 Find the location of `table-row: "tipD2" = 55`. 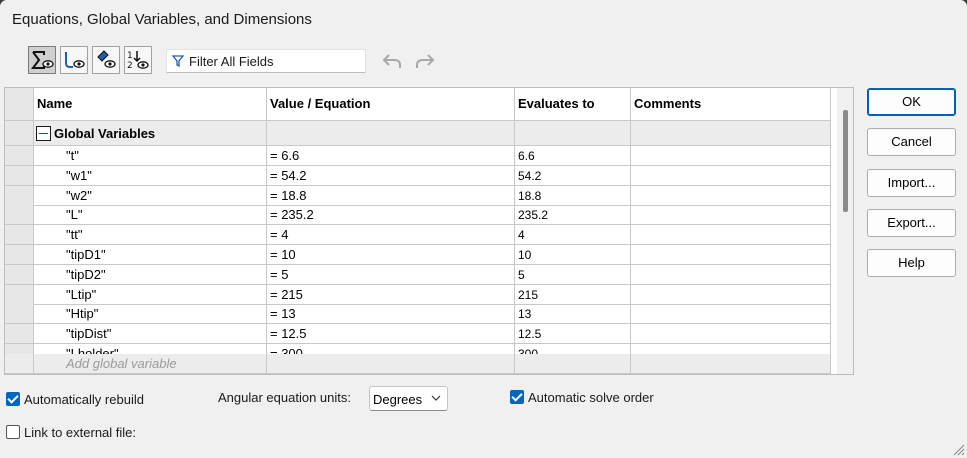

table-row: "tipD2" = 55 is located at coordinates (418, 274).